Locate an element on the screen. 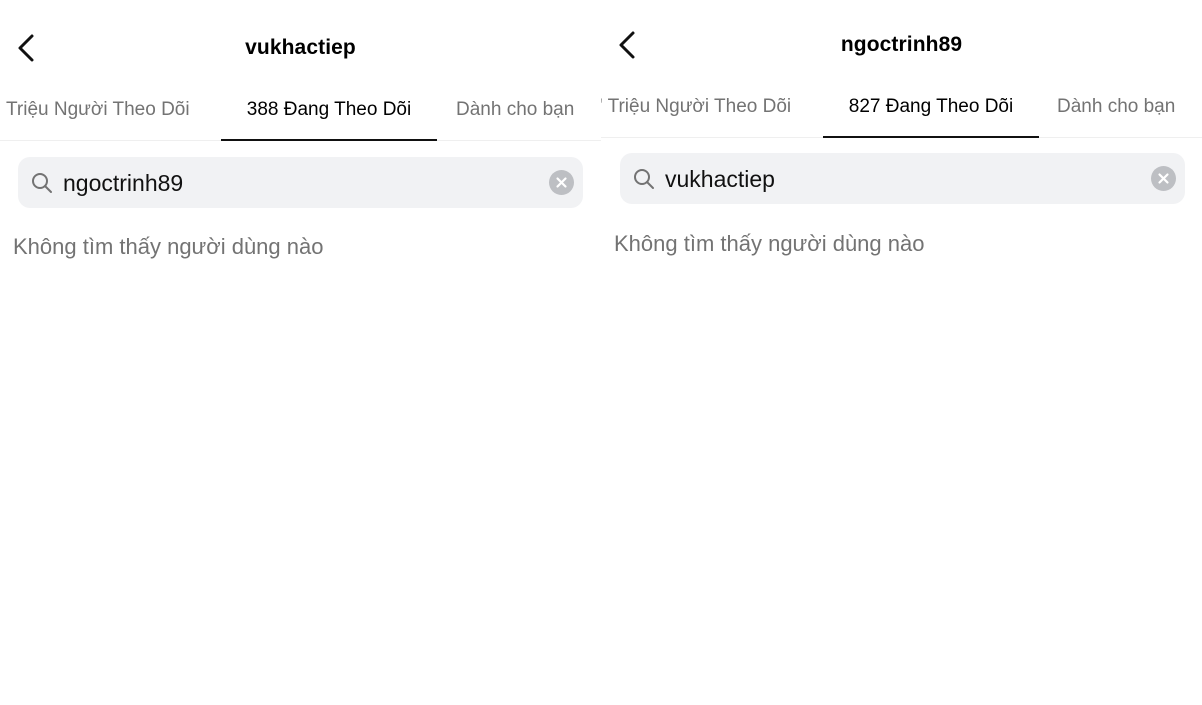 The width and height of the screenshot is (1202, 705). tab-following: 827 Đang Theo Dõi is located at coordinates (931, 115).